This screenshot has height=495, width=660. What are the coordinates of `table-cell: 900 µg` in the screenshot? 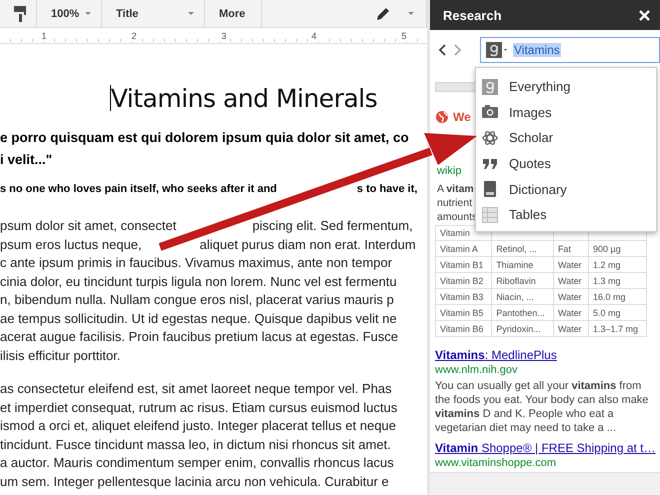 It's located at (617, 248).